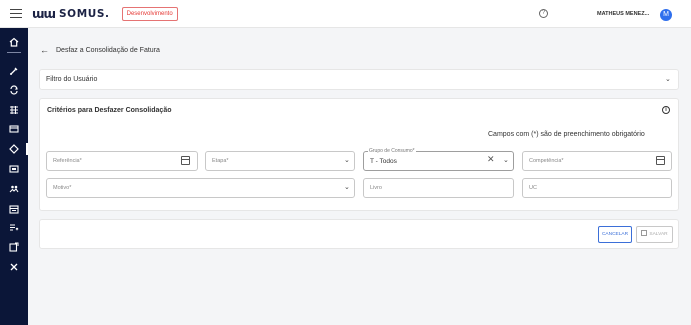 Image resolution: width=691 pixels, height=325 pixels. I want to click on livro-field: Livro, so click(438, 188).